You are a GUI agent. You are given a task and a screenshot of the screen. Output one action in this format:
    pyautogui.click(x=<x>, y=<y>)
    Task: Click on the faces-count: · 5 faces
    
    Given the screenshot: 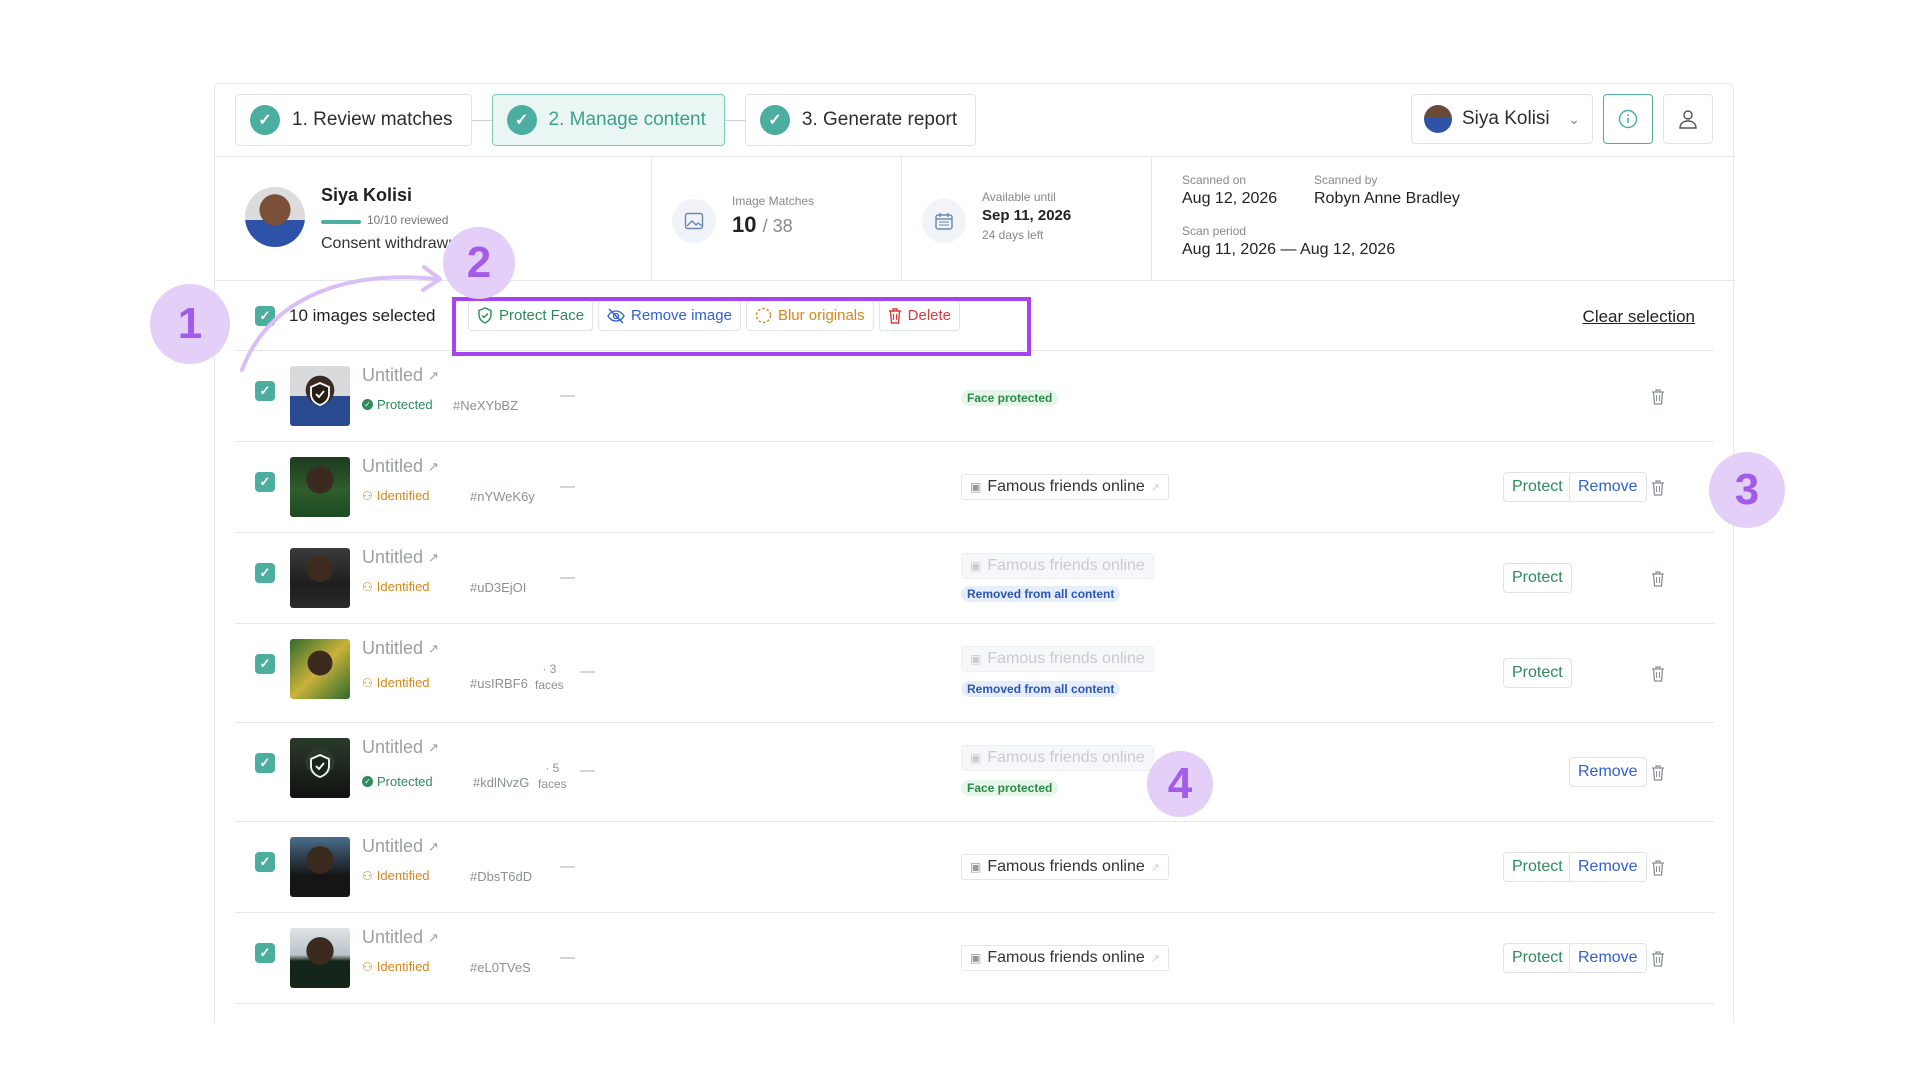 What is the action you would take?
    pyautogui.click(x=552, y=776)
    